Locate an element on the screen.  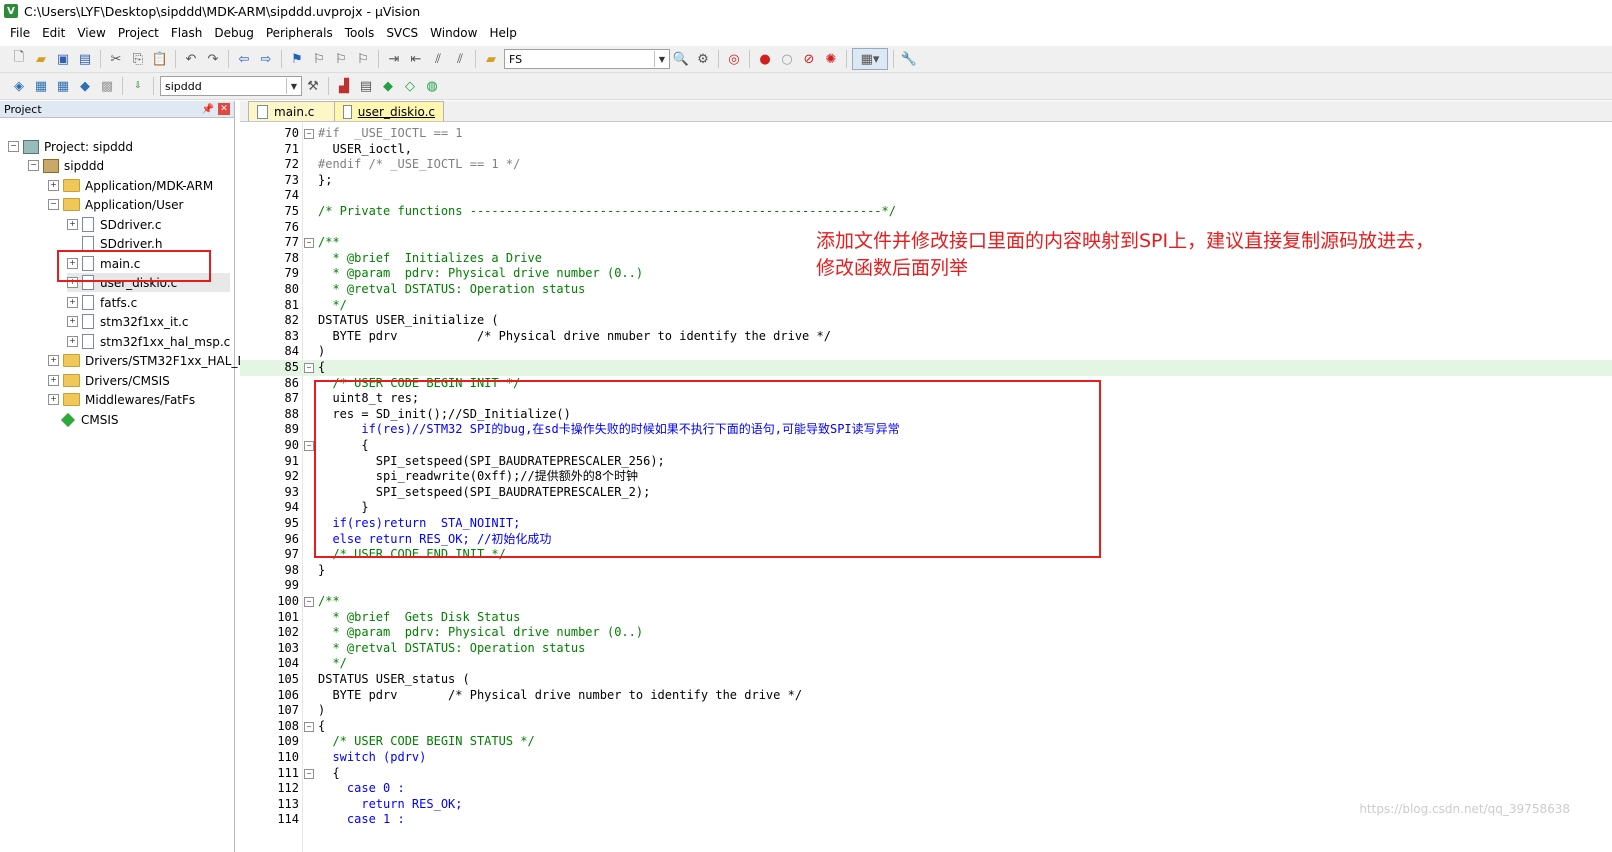
code-line: 71 USER_ioctl, is located at coordinates (926, 150).